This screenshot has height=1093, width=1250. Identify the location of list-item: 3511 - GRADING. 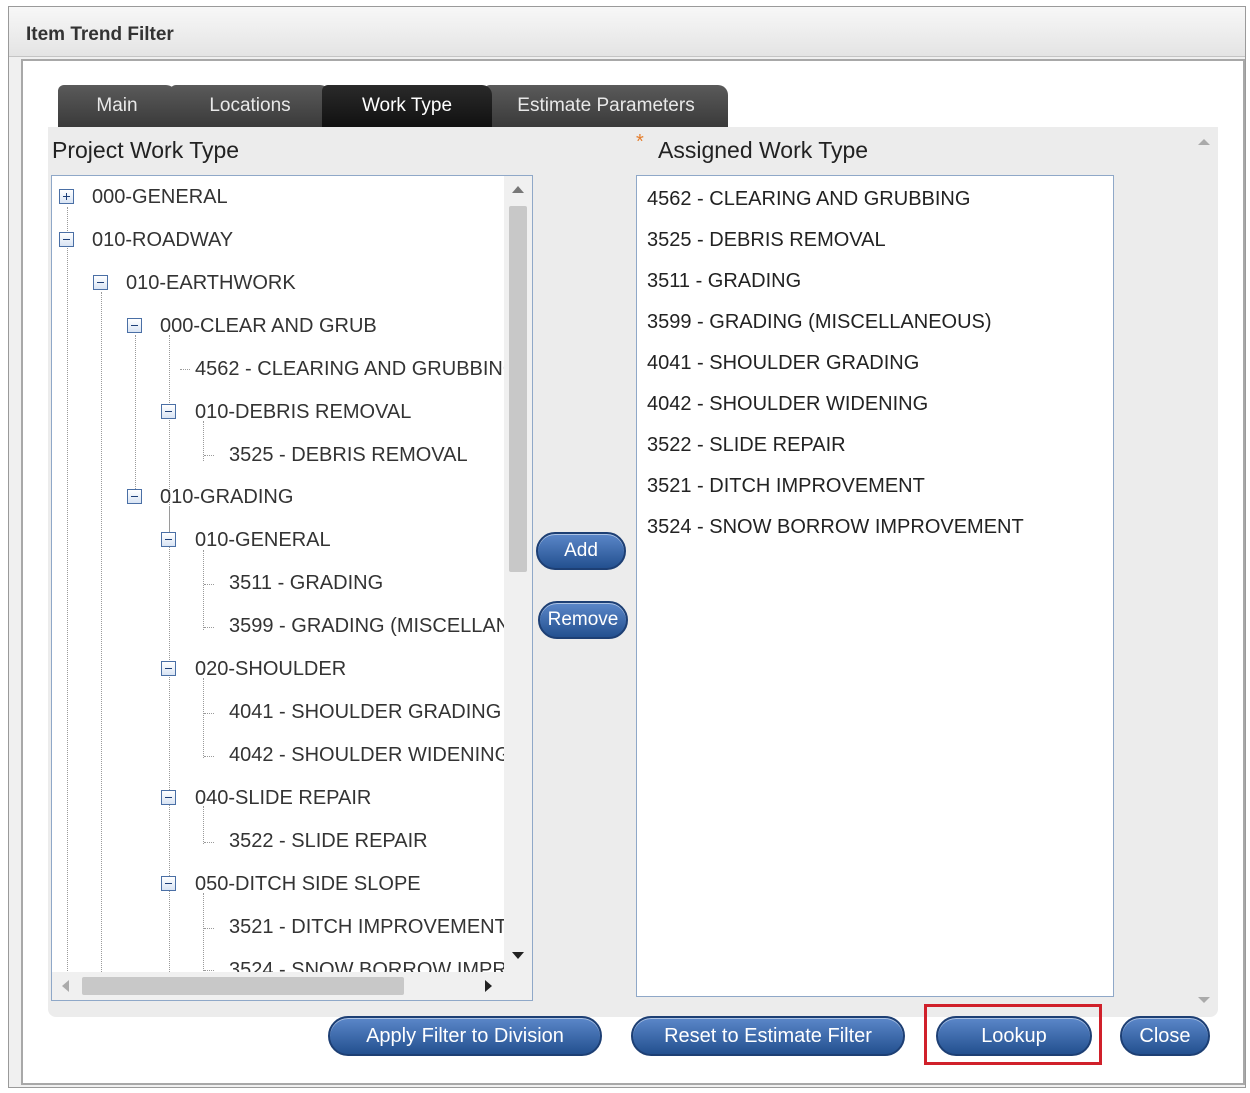
(724, 281).